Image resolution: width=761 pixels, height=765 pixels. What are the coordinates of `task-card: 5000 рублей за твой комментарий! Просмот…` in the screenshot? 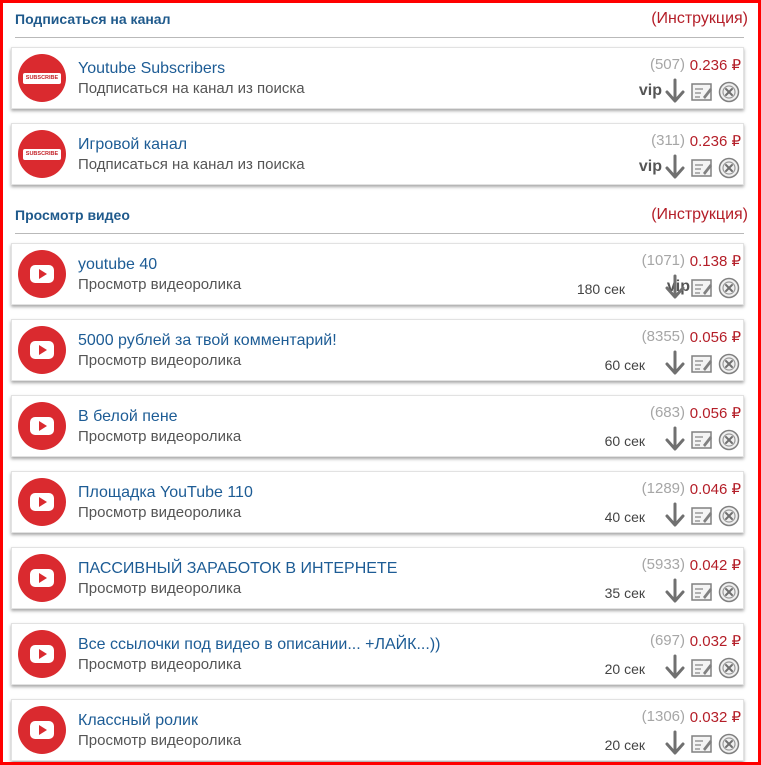 It's located at (377, 350).